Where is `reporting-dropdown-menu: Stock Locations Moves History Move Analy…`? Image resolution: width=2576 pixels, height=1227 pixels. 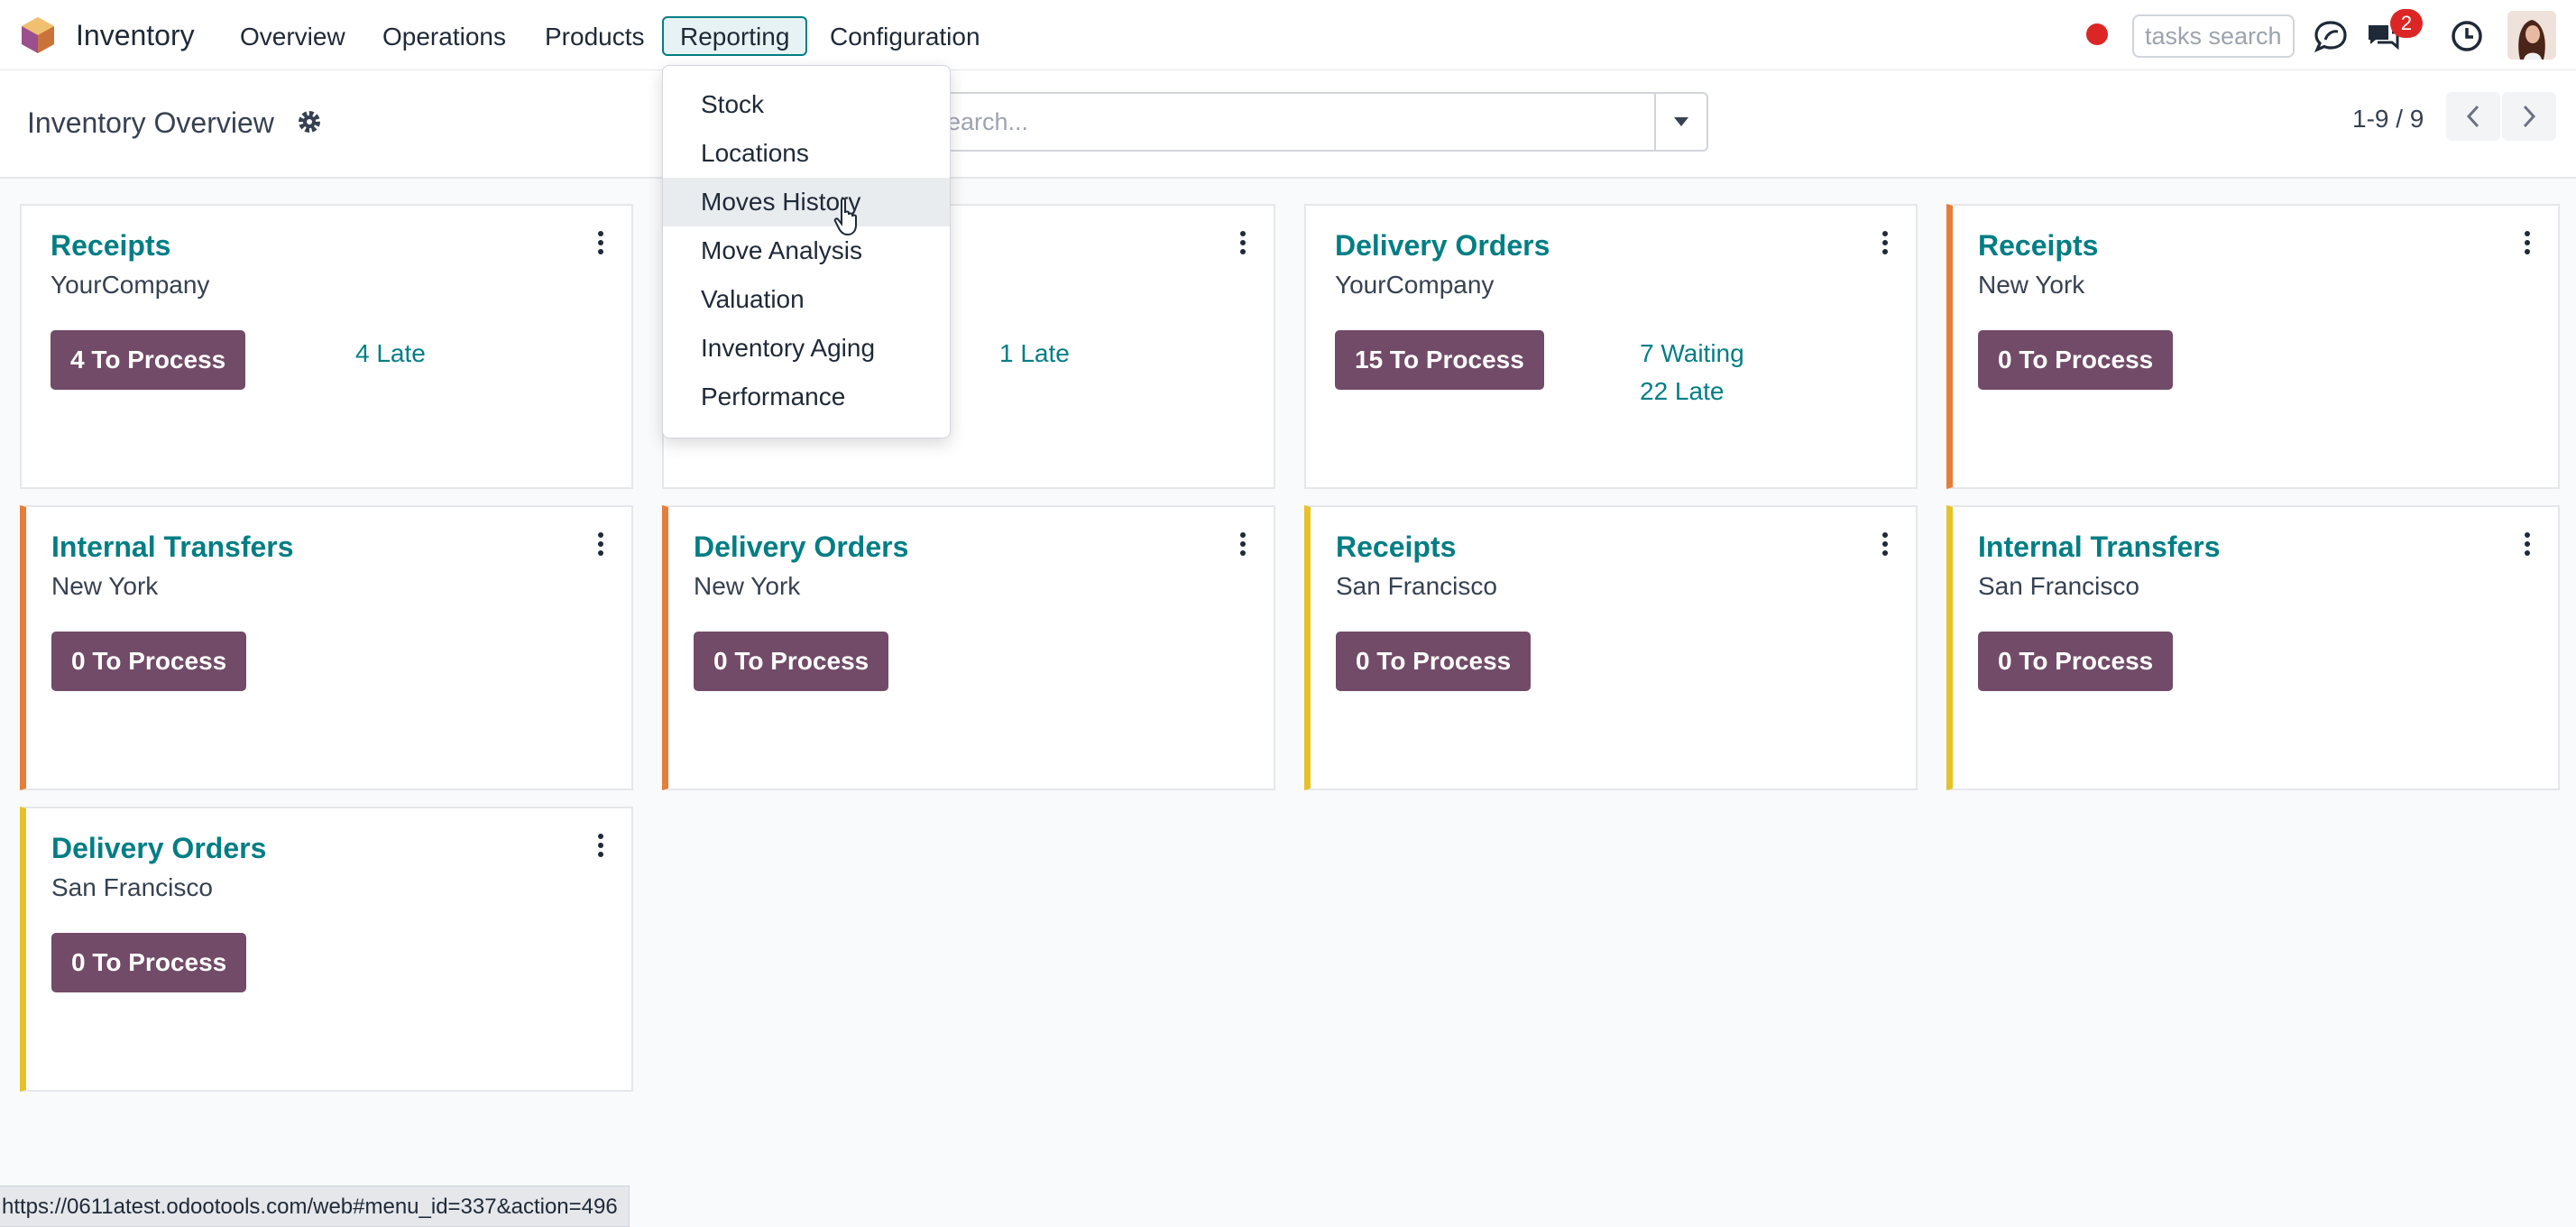
reporting-dropdown-menu: Stock Locations Moves History Move Analy… is located at coordinates (806, 251).